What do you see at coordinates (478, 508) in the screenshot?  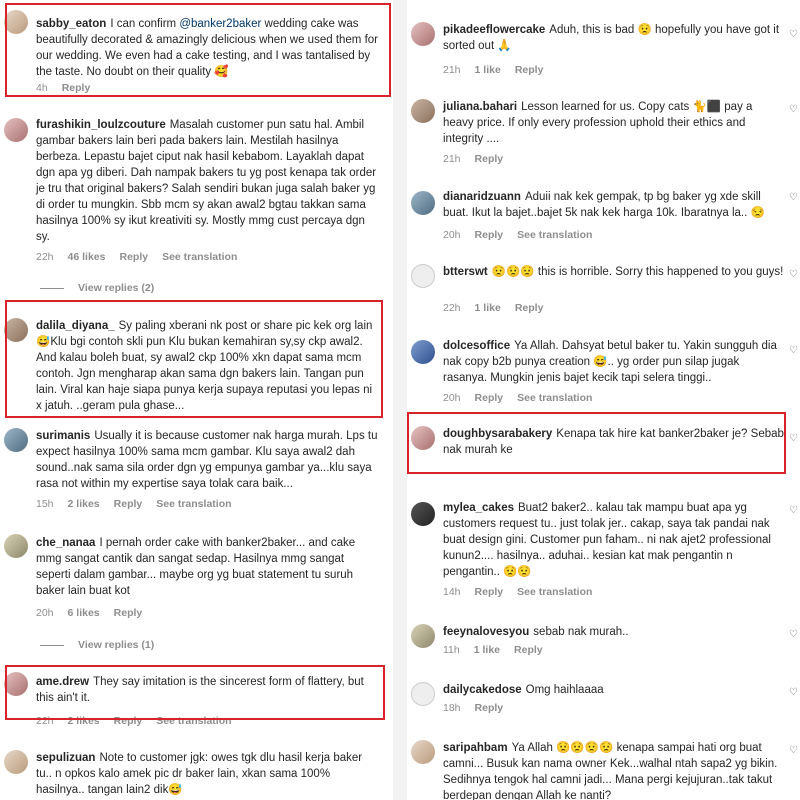 I see `comment-username: mylea_cakes` at bounding box center [478, 508].